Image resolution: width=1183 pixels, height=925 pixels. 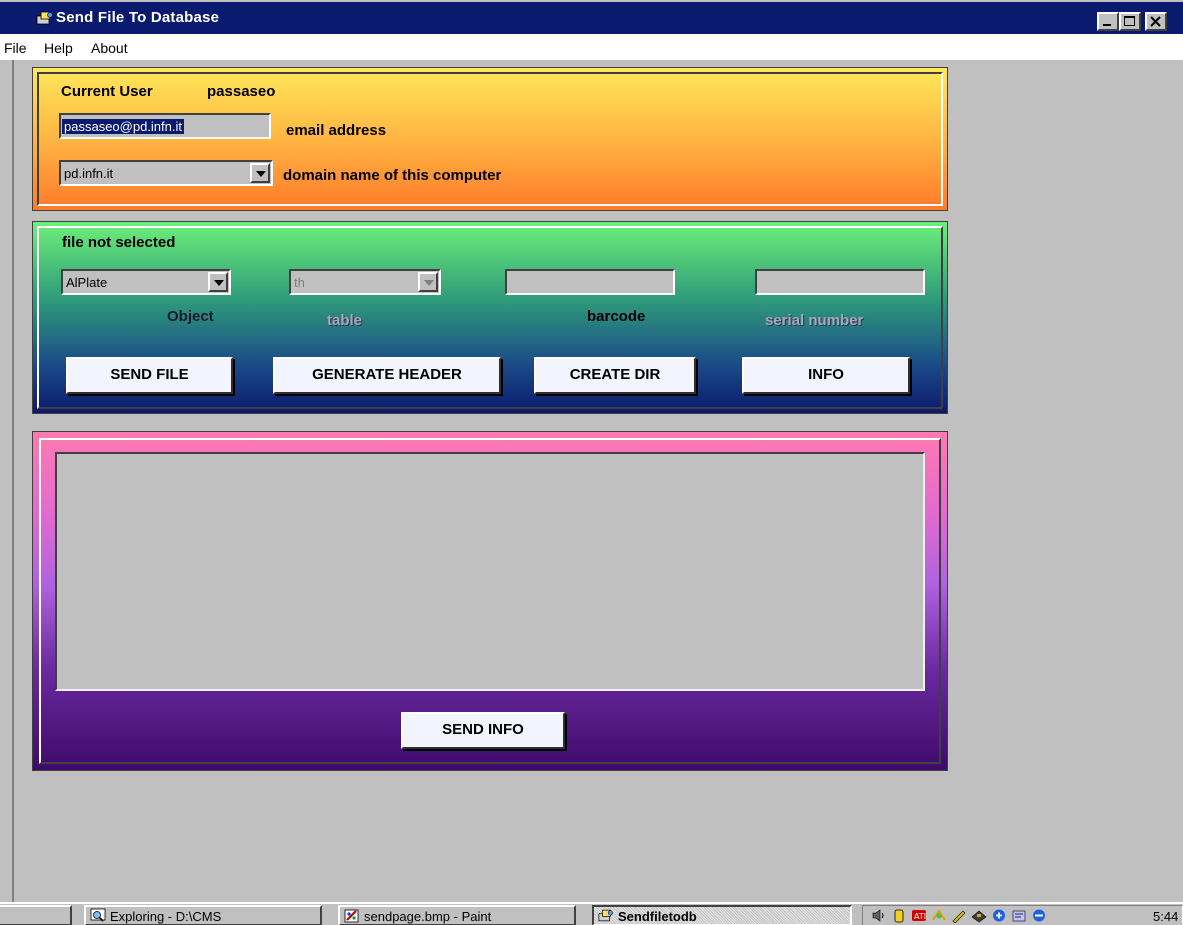 What do you see at coordinates (119, 242) in the screenshot?
I see `file-status: file not selected` at bounding box center [119, 242].